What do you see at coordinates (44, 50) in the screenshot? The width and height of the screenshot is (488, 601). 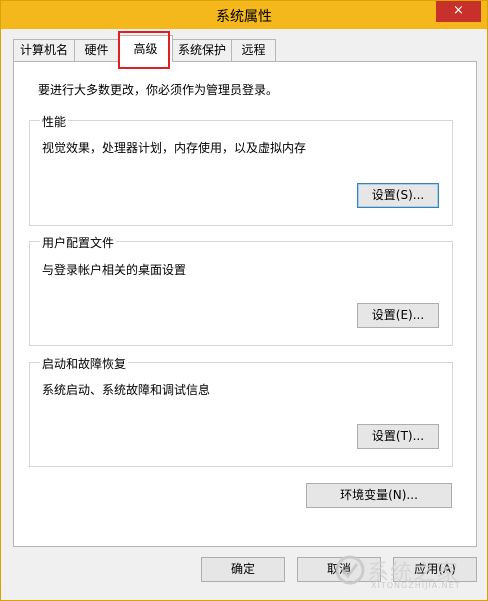 I see `tab-computer-name: 计算机名` at bounding box center [44, 50].